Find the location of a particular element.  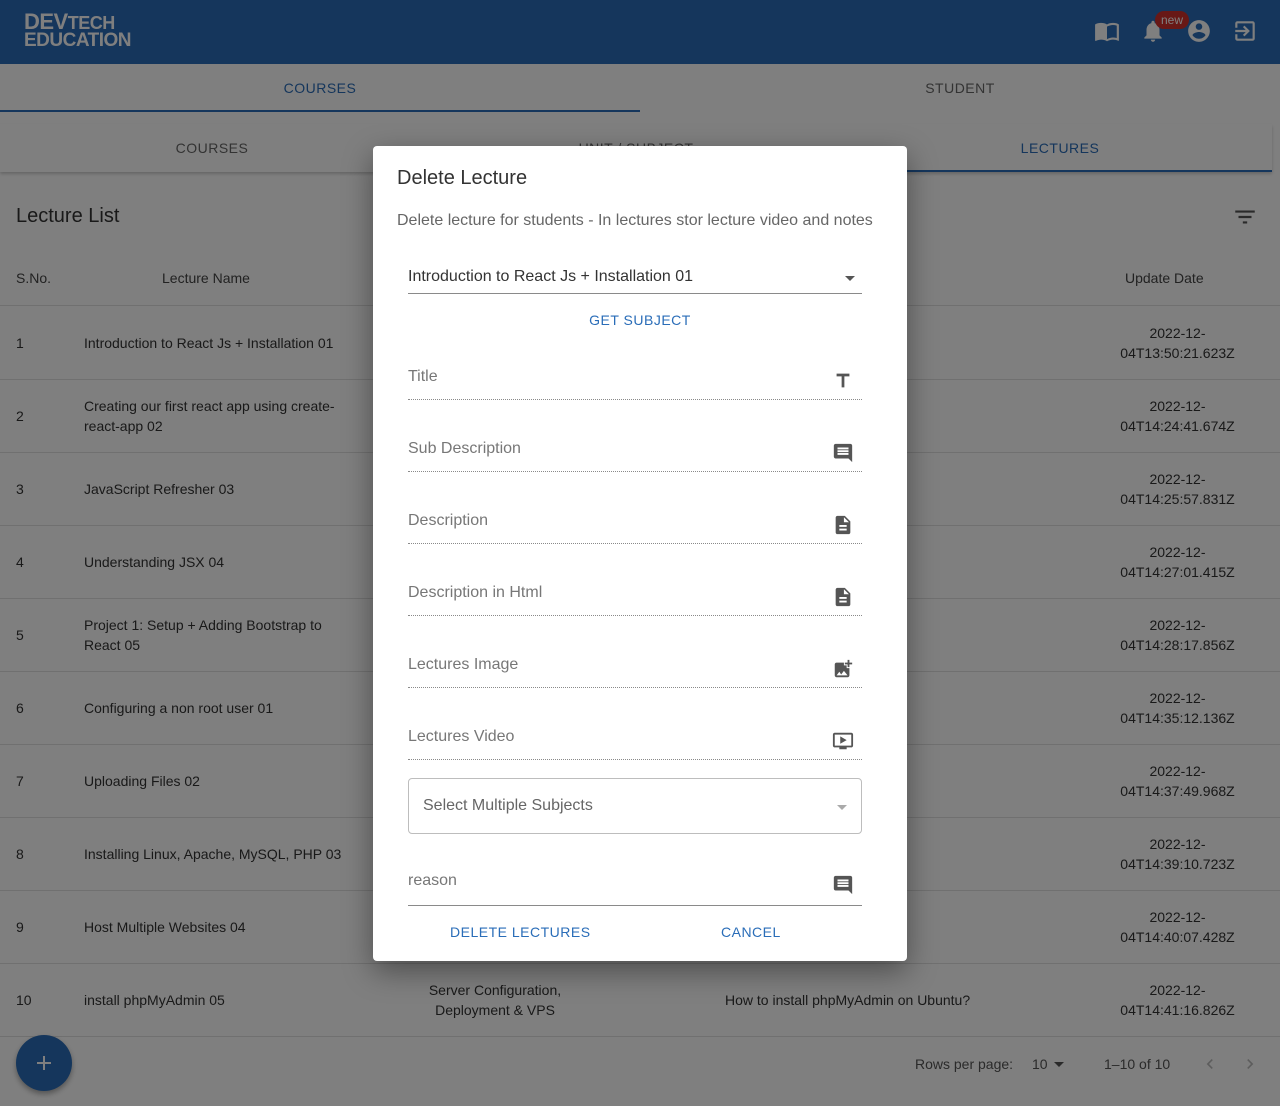

lectures-video-field: Lectures Video is located at coordinates (635, 744).